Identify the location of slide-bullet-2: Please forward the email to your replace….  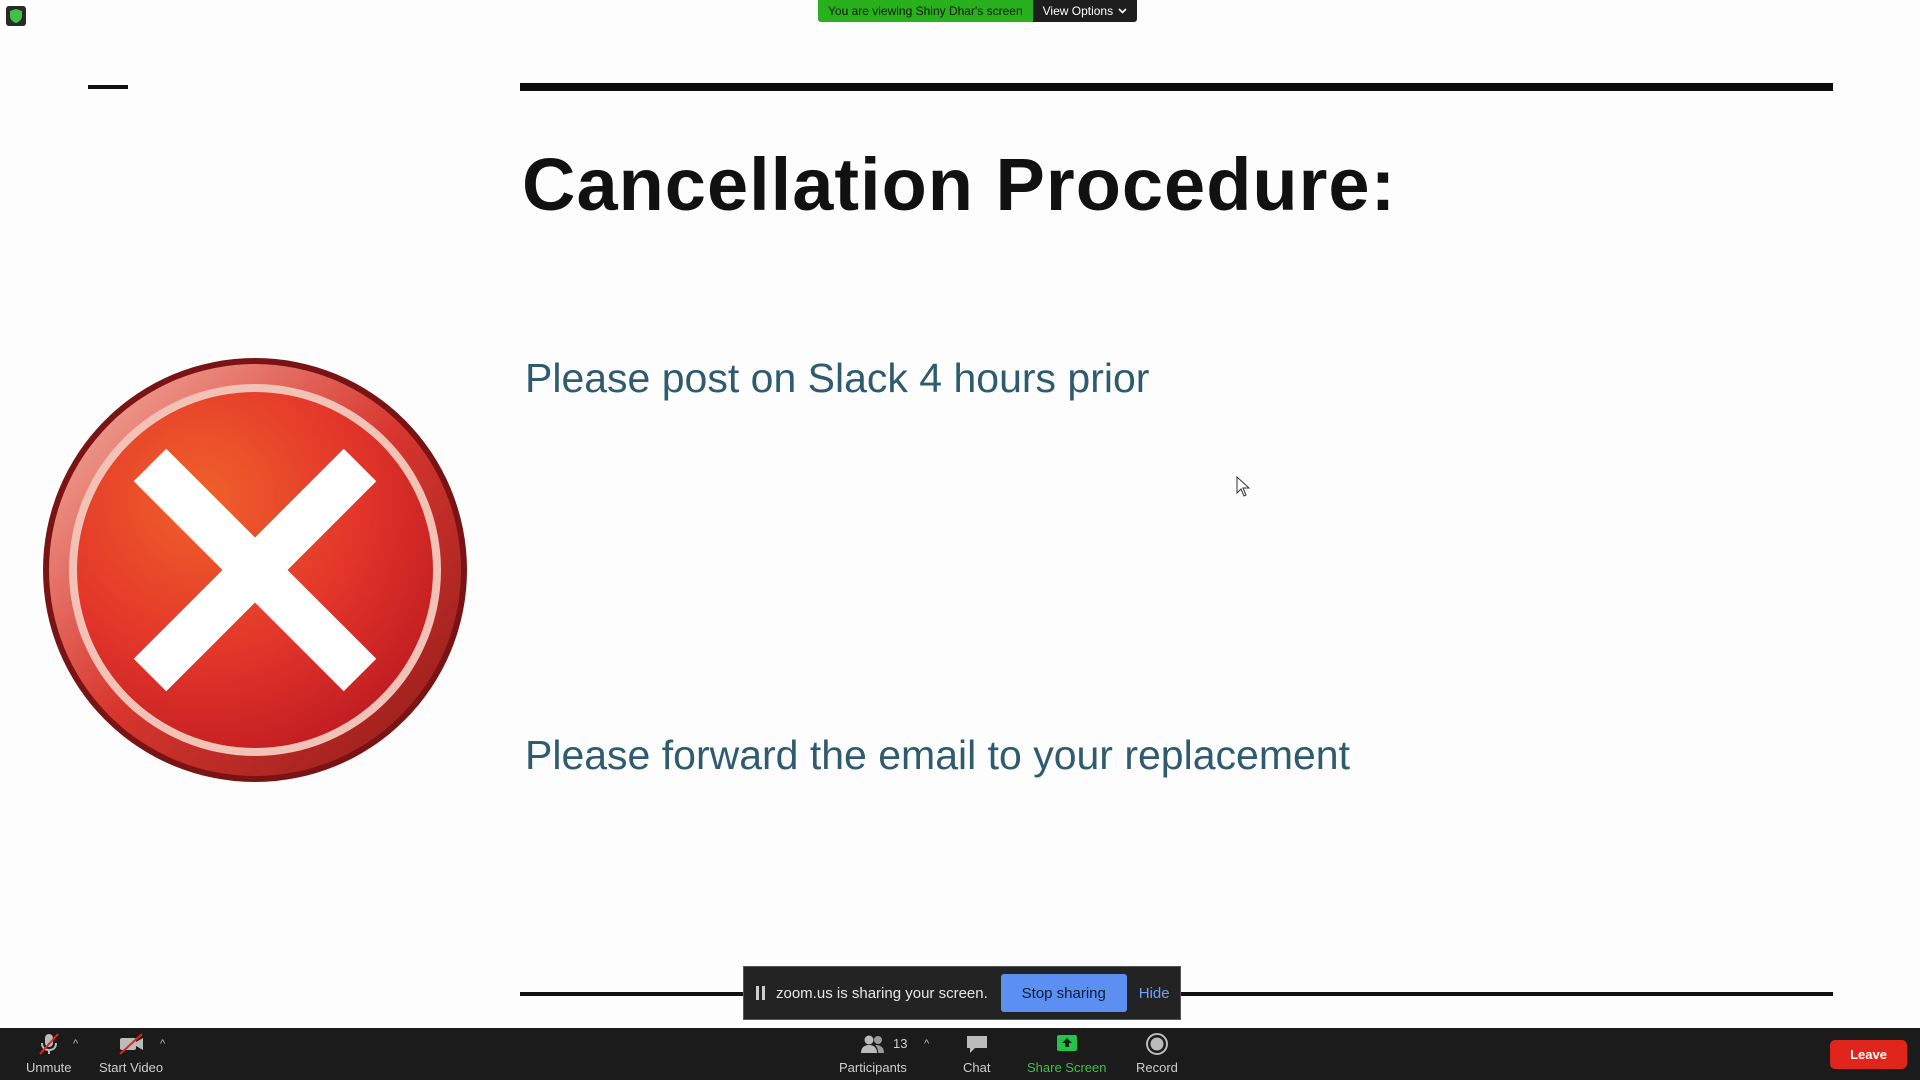
(937, 755).